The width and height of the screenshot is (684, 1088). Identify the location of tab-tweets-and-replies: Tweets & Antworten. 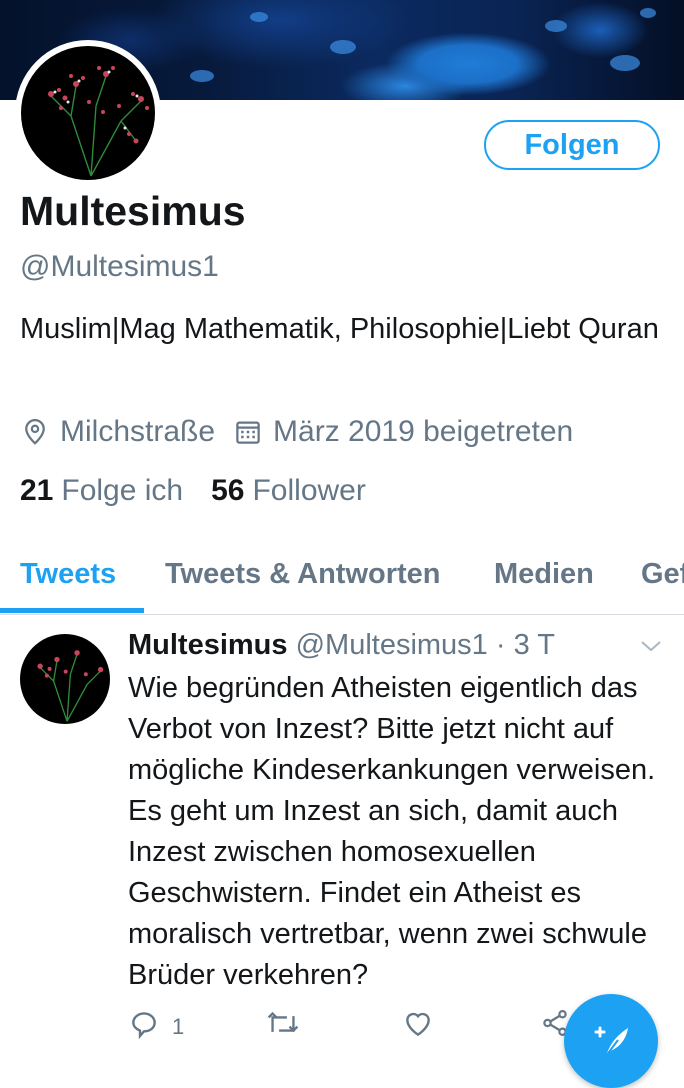
(303, 574).